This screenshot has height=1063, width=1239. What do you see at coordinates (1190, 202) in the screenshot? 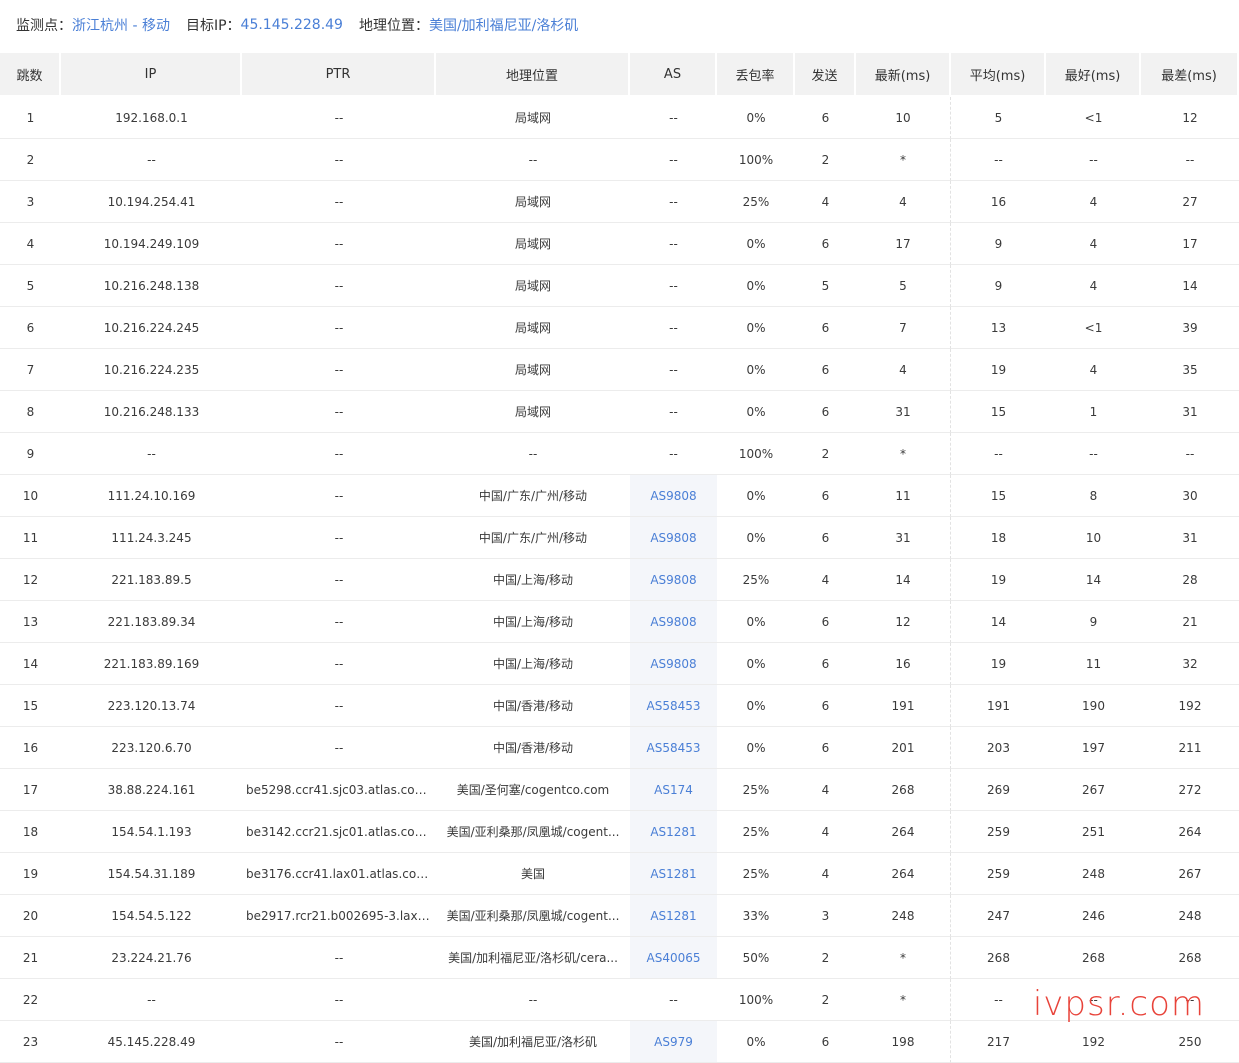
I see `cell-worst: 27` at bounding box center [1190, 202].